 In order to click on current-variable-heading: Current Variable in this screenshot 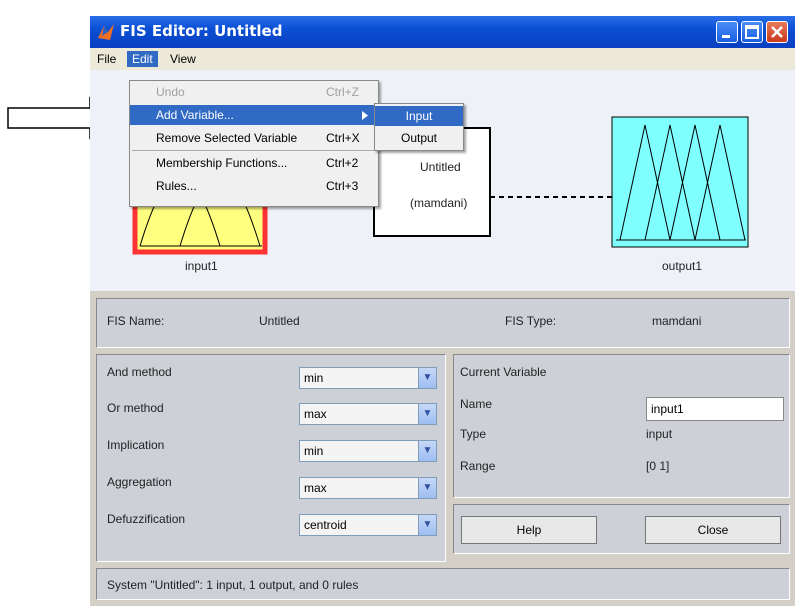, I will do `click(503, 372)`.